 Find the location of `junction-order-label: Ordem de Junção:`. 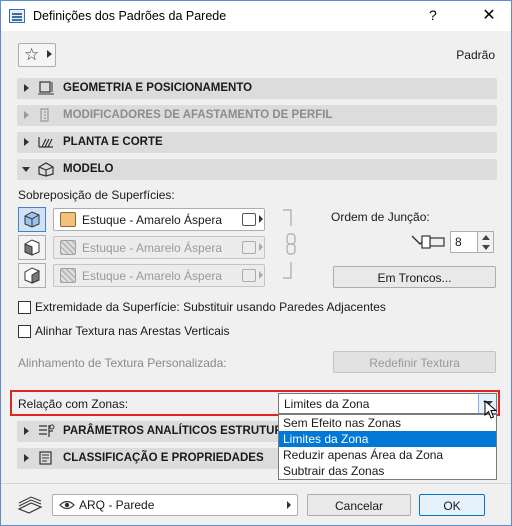

junction-order-label: Ordem de Junção: is located at coordinates (380, 217).